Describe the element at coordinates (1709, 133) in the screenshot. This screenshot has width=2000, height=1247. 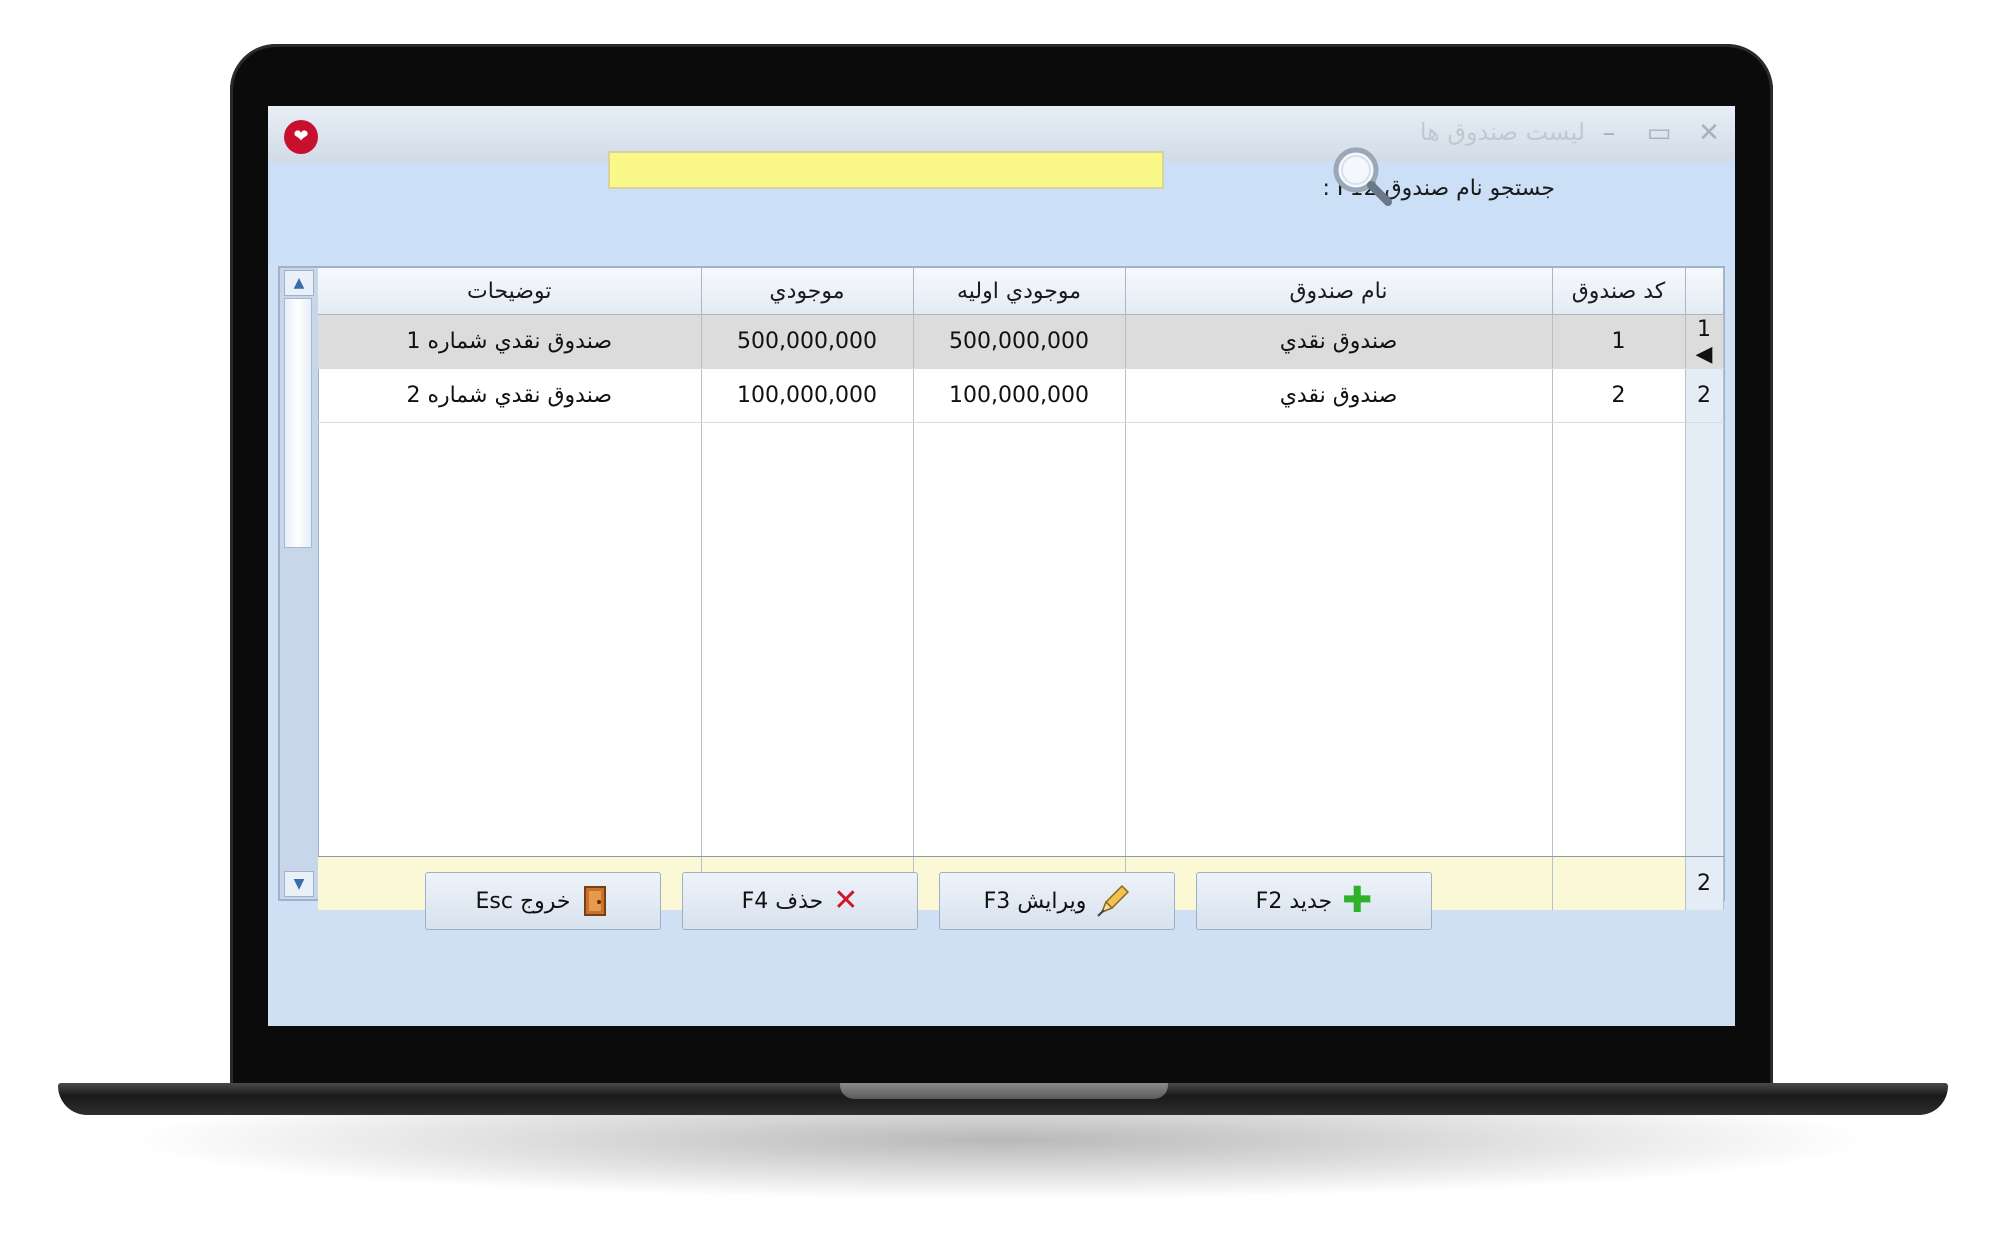
I see `close-button: ✕` at that location.